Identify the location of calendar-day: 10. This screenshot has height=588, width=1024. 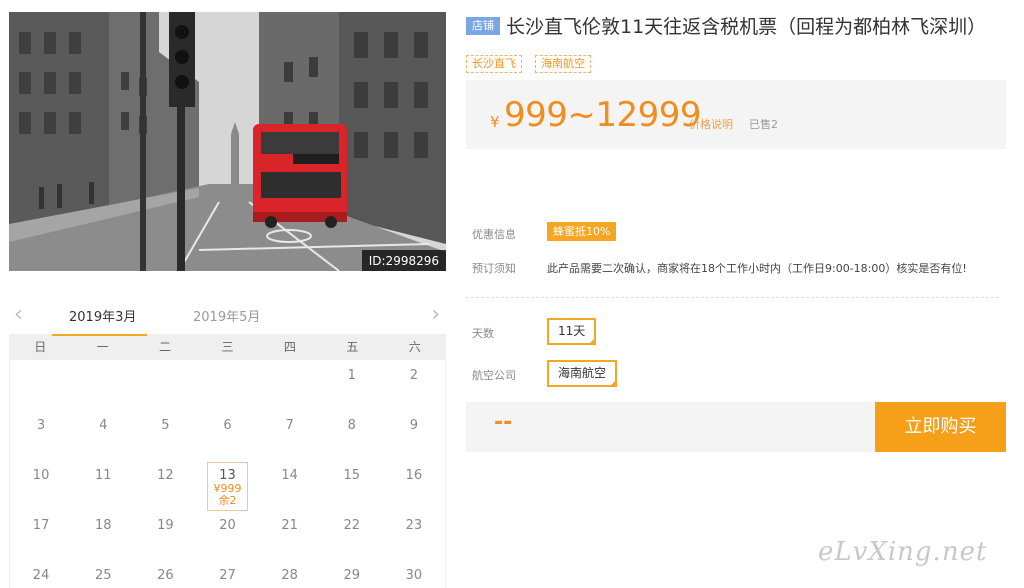
(41, 485).